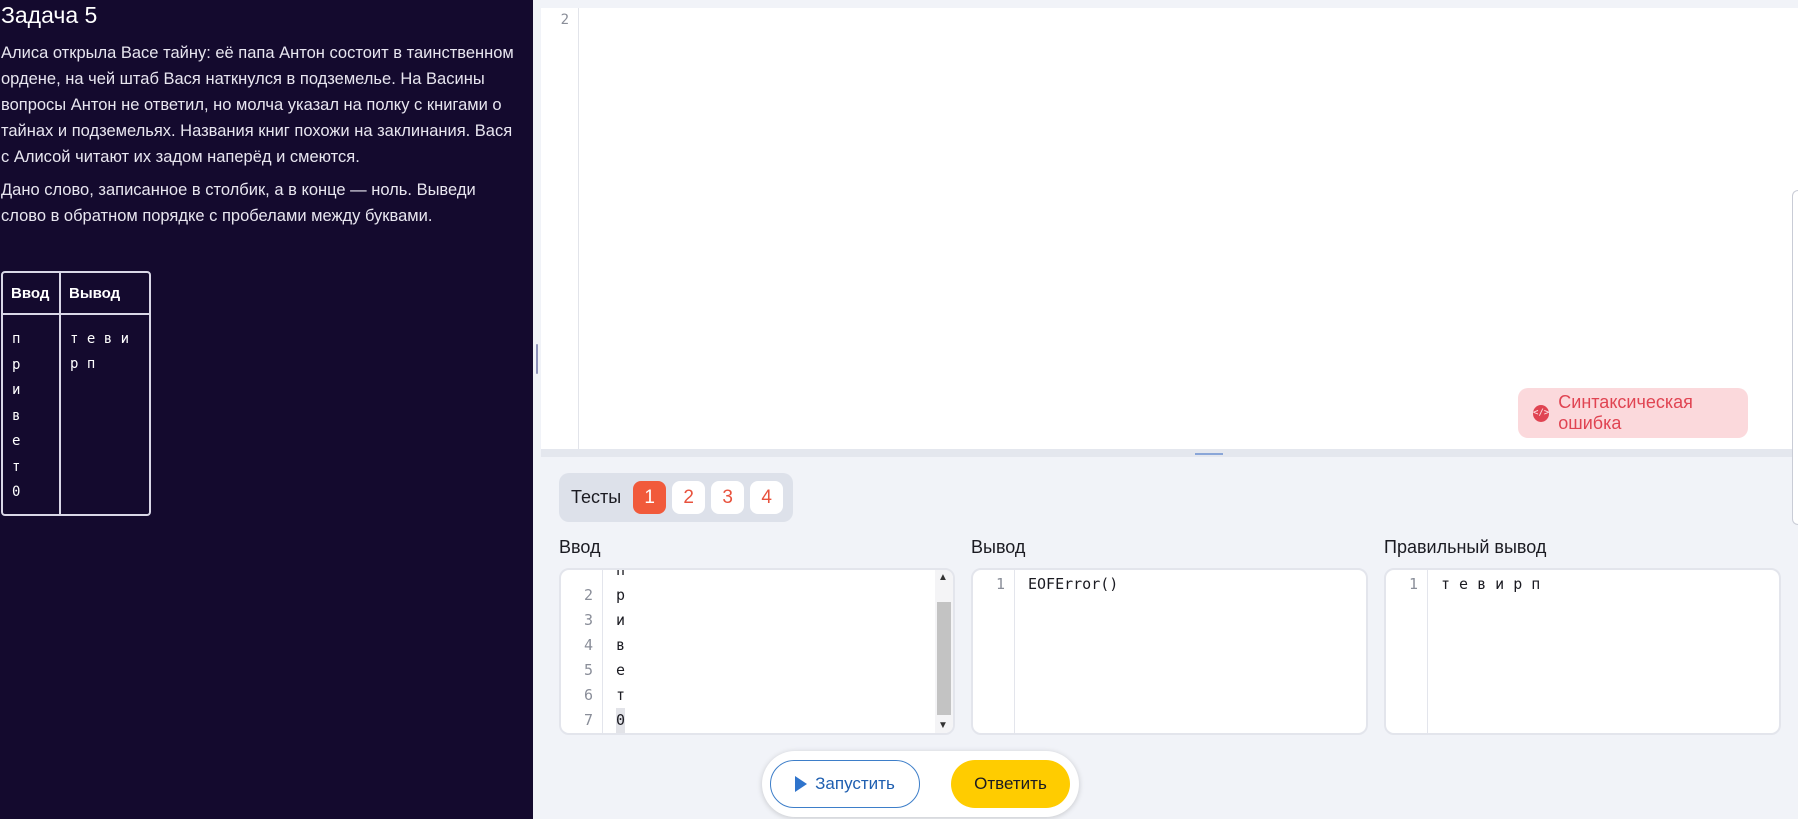 Image resolution: width=1798 pixels, height=819 pixels. Describe the element at coordinates (537, 359) in the screenshot. I see `panel-resize-handle` at that location.